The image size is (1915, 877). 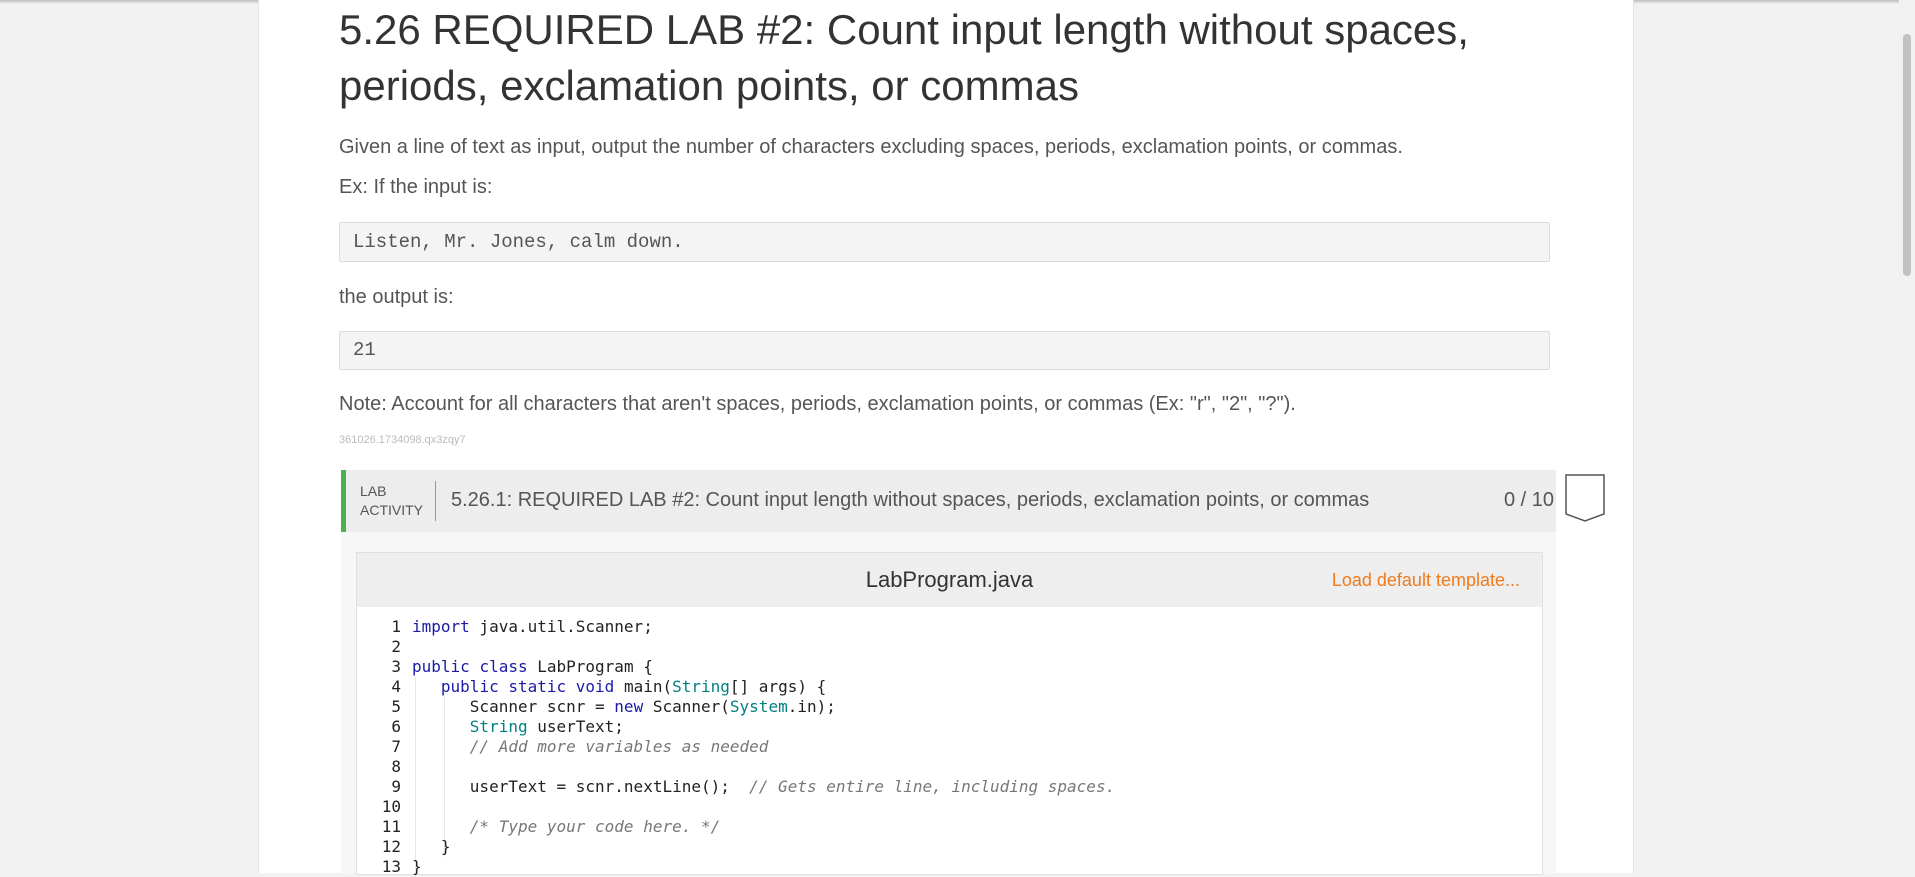 What do you see at coordinates (396, 766) in the screenshot?
I see `line-number: 8` at bounding box center [396, 766].